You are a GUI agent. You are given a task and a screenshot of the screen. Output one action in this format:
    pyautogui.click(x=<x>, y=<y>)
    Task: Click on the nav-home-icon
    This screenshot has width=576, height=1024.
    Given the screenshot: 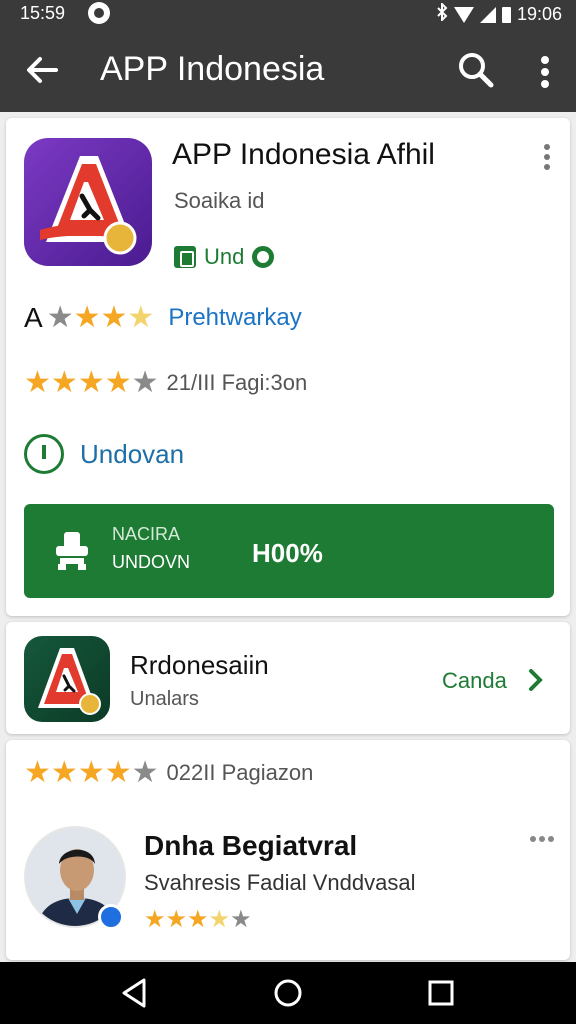 What is the action you would take?
    pyautogui.click(x=288, y=993)
    